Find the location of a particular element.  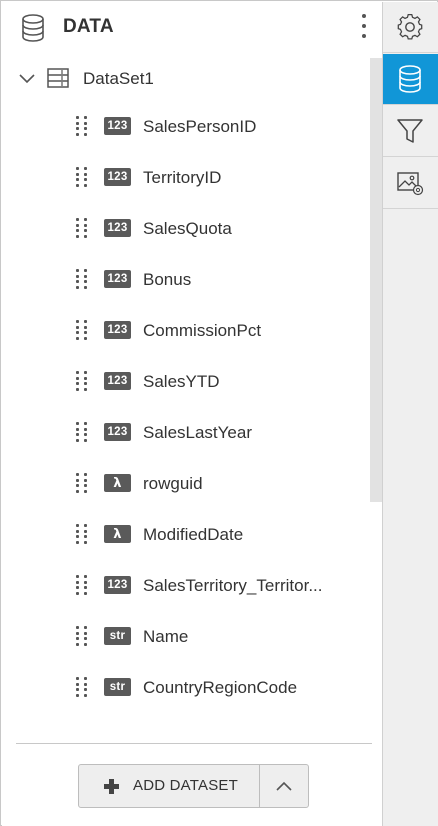

add-dataset-button: ADD DATASET is located at coordinates (169, 786).